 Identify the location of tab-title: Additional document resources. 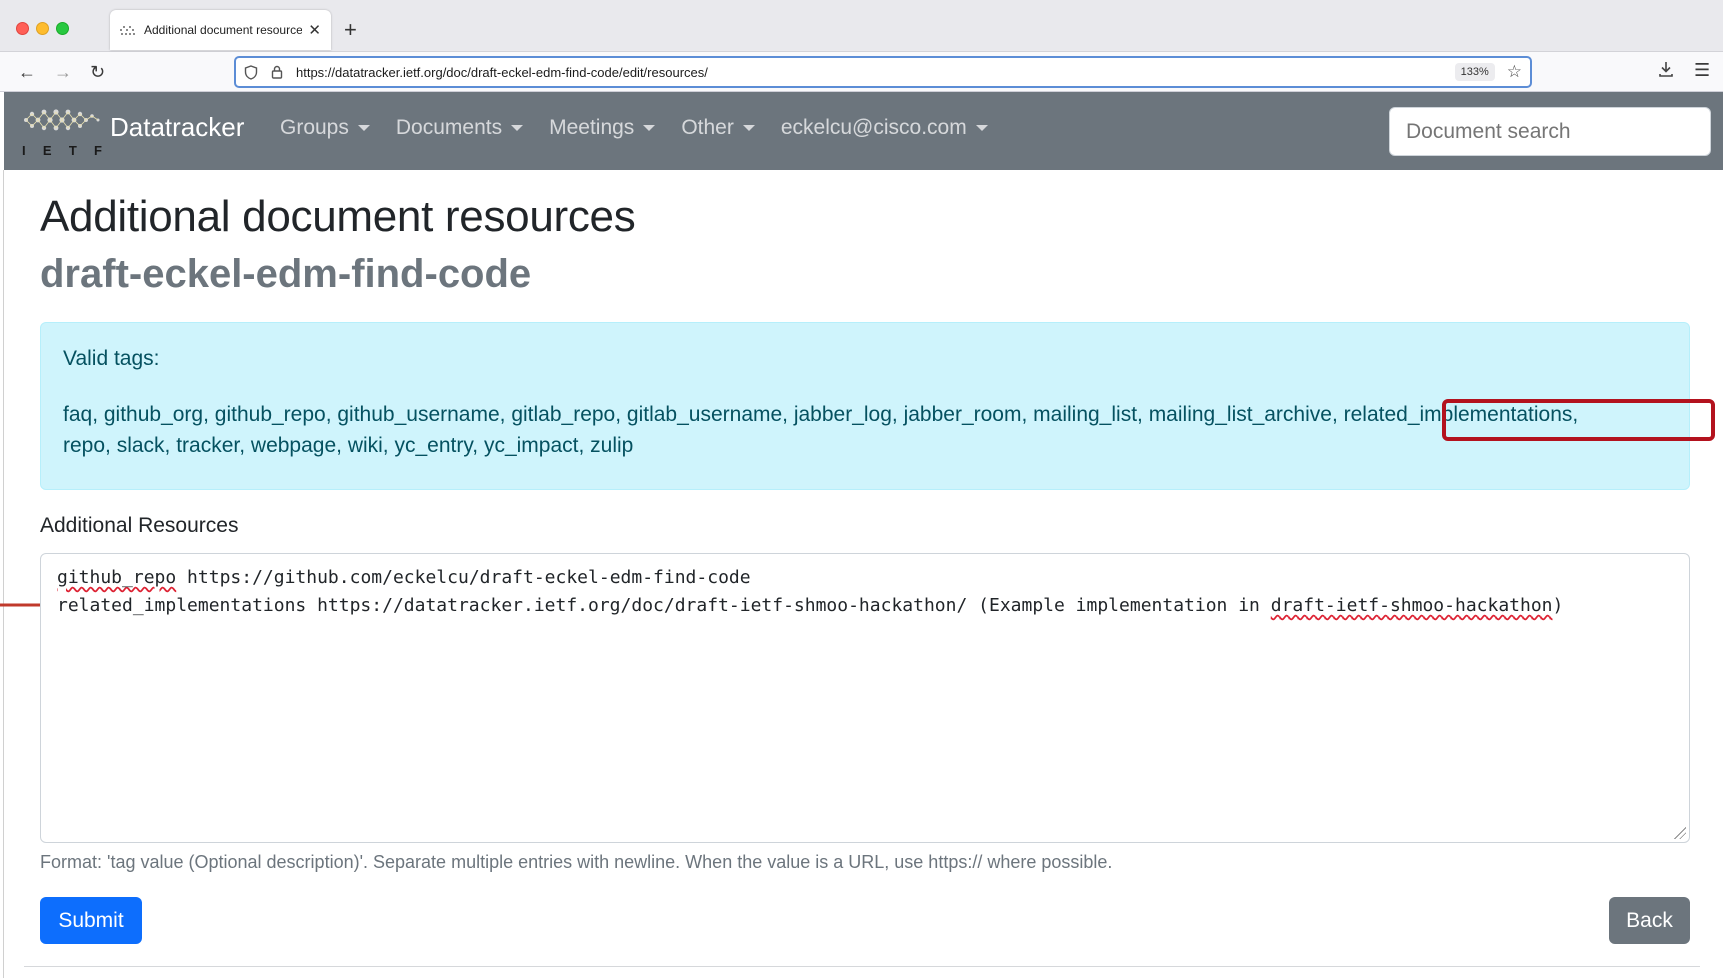
(223, 30).